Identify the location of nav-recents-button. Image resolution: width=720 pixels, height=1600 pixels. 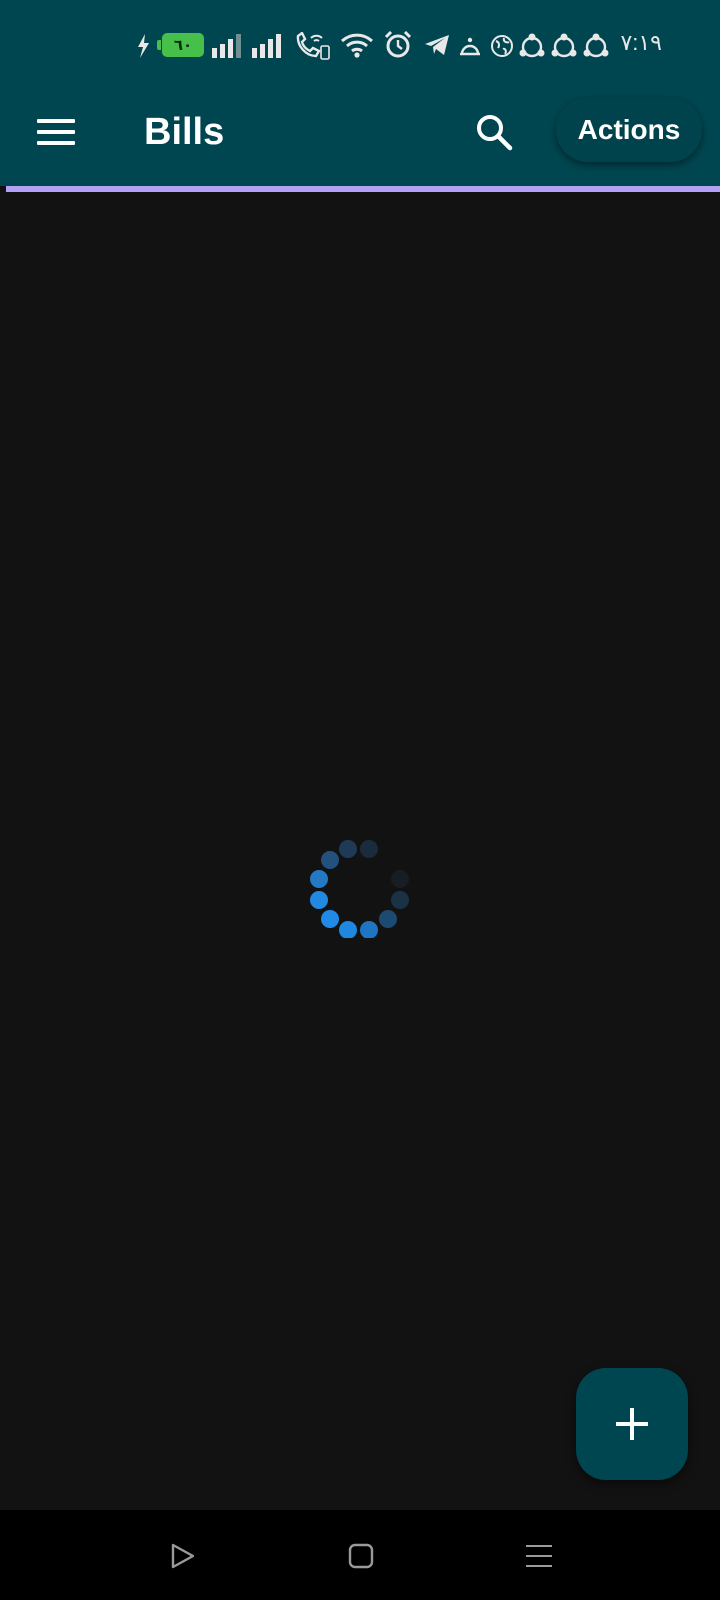
(539, 1556).